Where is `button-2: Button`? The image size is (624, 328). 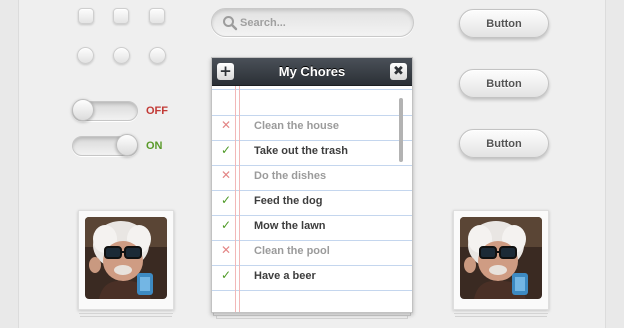 button-2: Button is located at coordinates (504, 83).